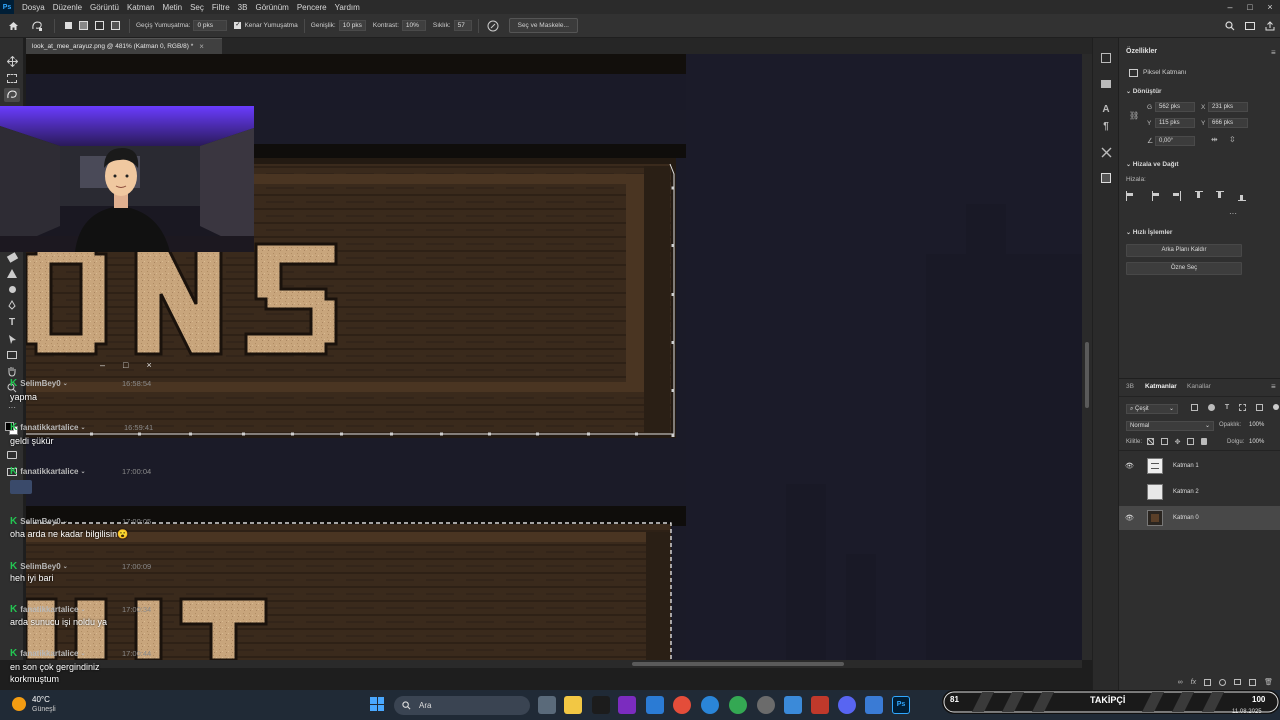 The width and height of the screenshot is (1280, 720). Describe the element at coordinates (1152, 164) in the screenshot. I see `align-section: ⌄ Hizala ve Dağıt` at that location.